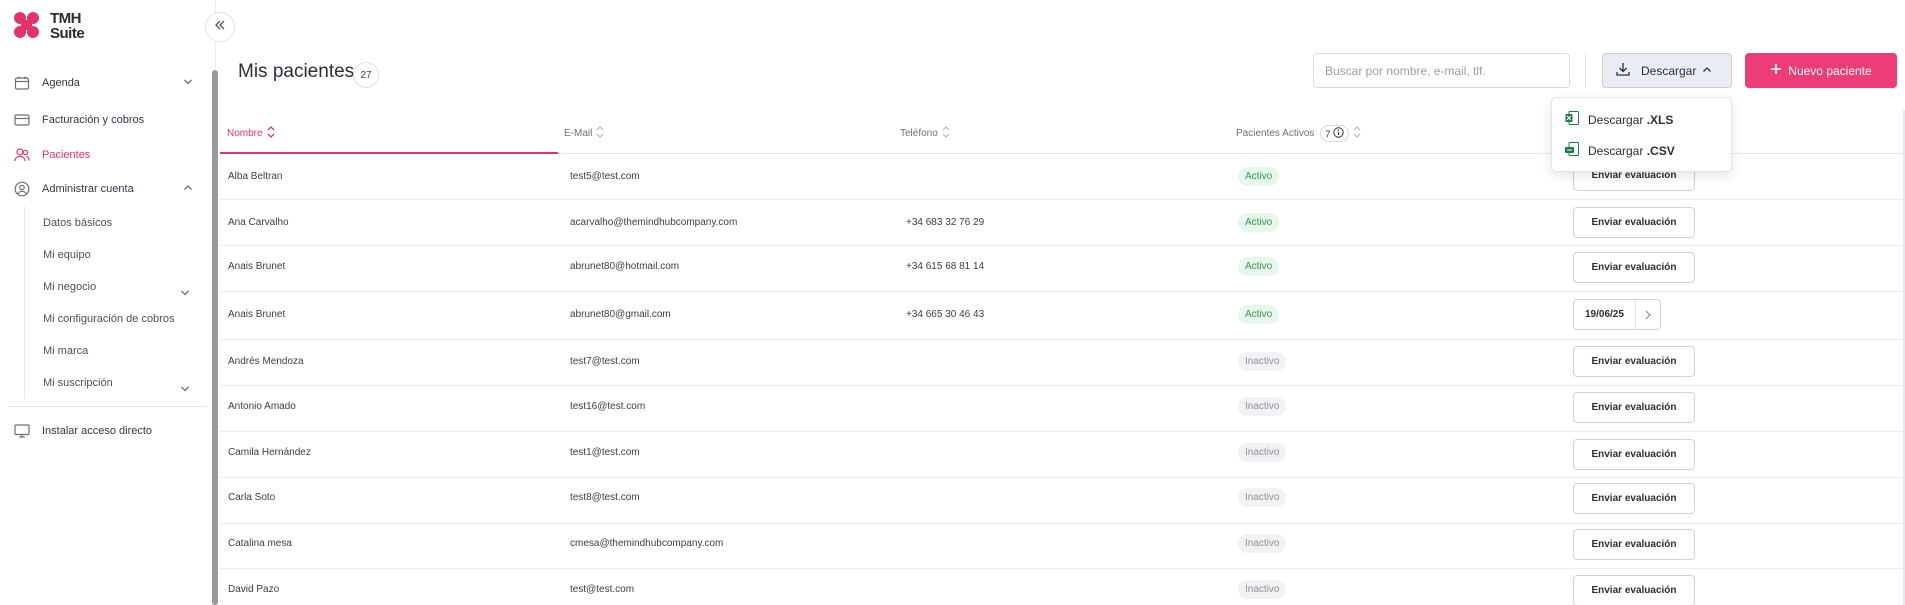  I want to click on patient-name: Carla Soto, so click(251, 497).